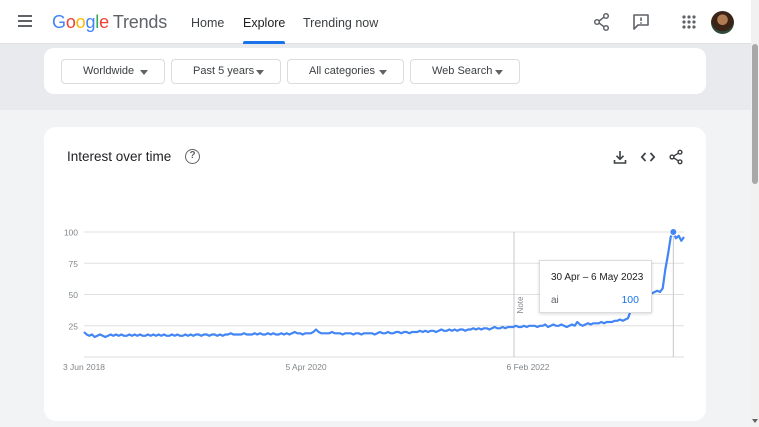 This screenshot has height=427, width=759. What do you see at coordinates (755, 114) in the screenshot?
I see `scrollbar-thumb` at bounding box center [755, 114].